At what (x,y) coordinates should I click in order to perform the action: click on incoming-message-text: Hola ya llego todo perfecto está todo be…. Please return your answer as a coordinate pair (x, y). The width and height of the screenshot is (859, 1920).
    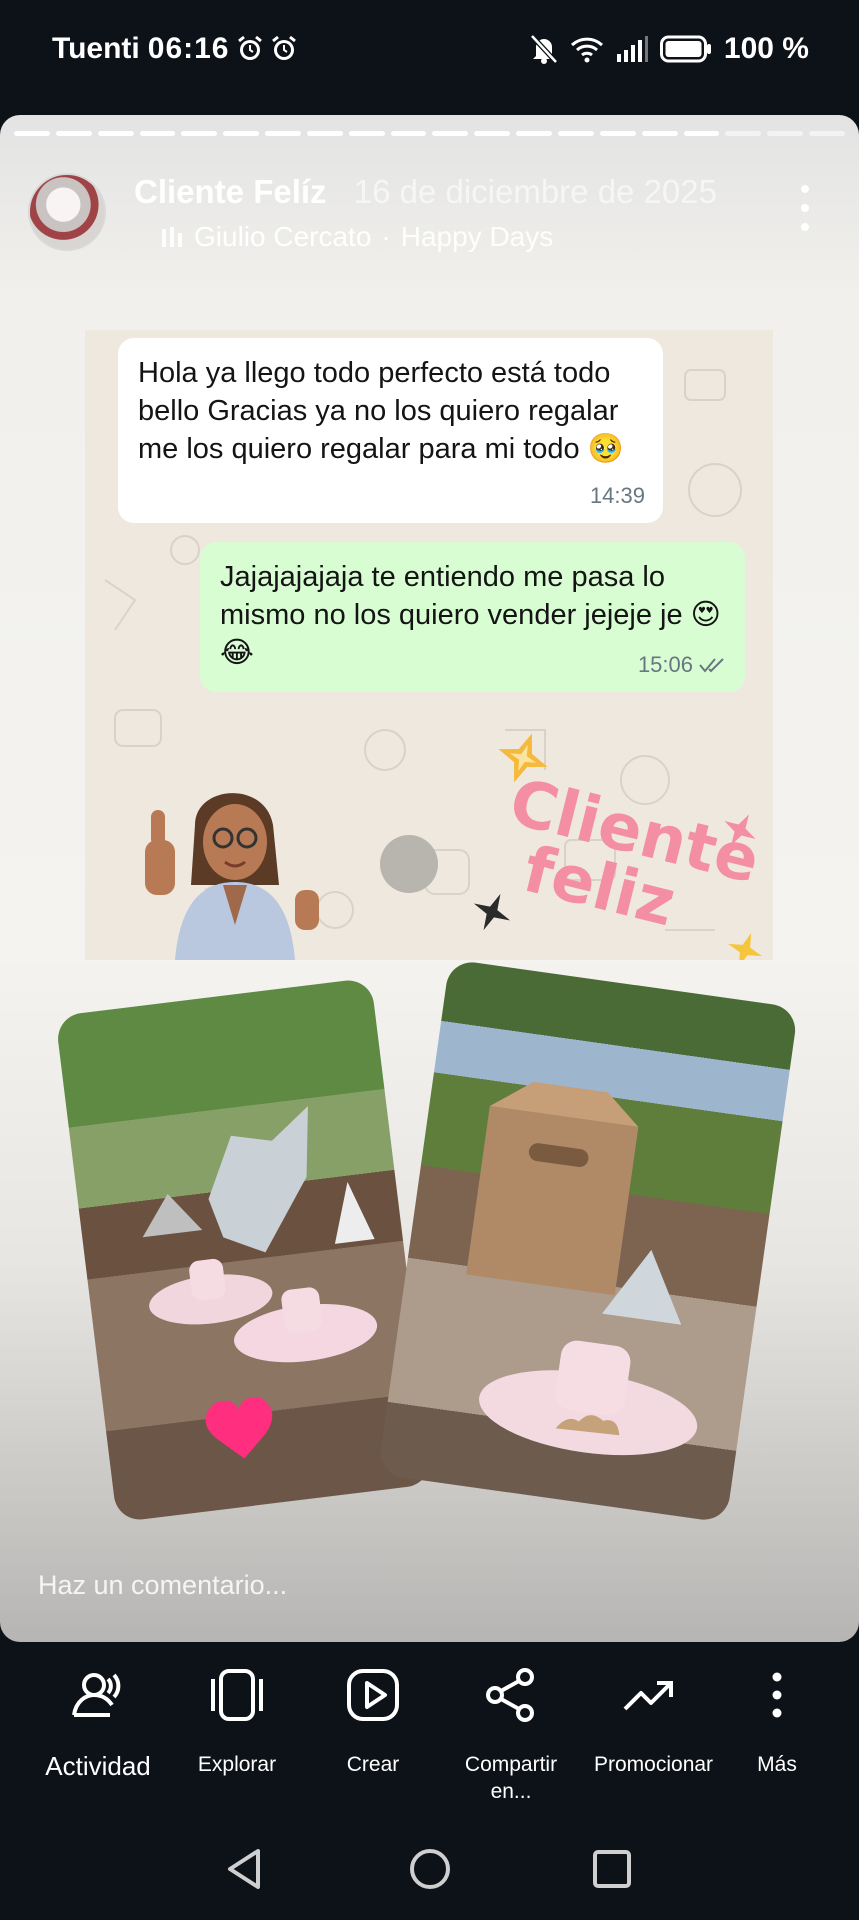
    Looking at the image, I should click on (381, 411).